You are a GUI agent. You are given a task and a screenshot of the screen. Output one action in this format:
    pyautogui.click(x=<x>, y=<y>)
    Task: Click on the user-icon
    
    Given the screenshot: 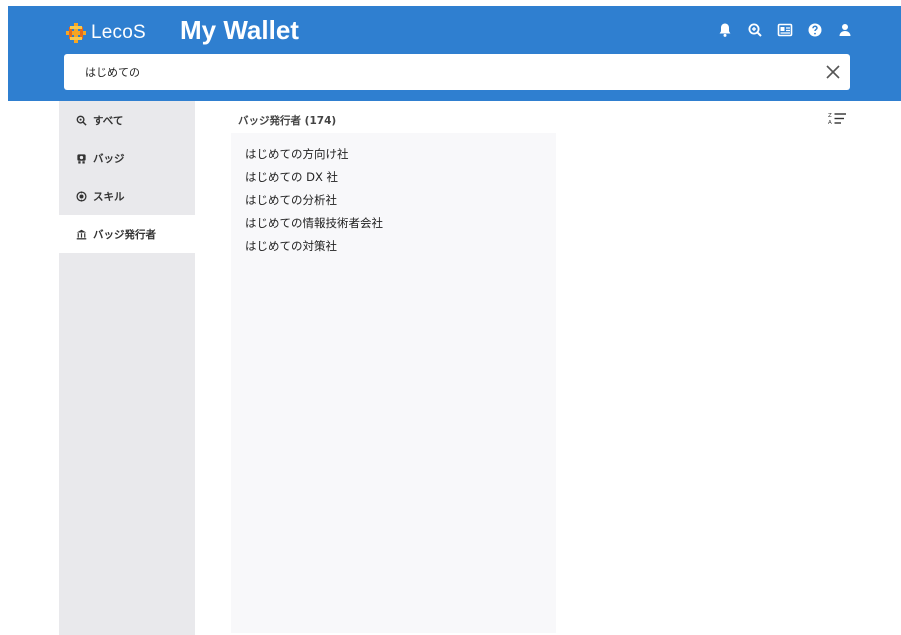 What is the action you would take?
    pyautogui.click(x=845, y=30)
    